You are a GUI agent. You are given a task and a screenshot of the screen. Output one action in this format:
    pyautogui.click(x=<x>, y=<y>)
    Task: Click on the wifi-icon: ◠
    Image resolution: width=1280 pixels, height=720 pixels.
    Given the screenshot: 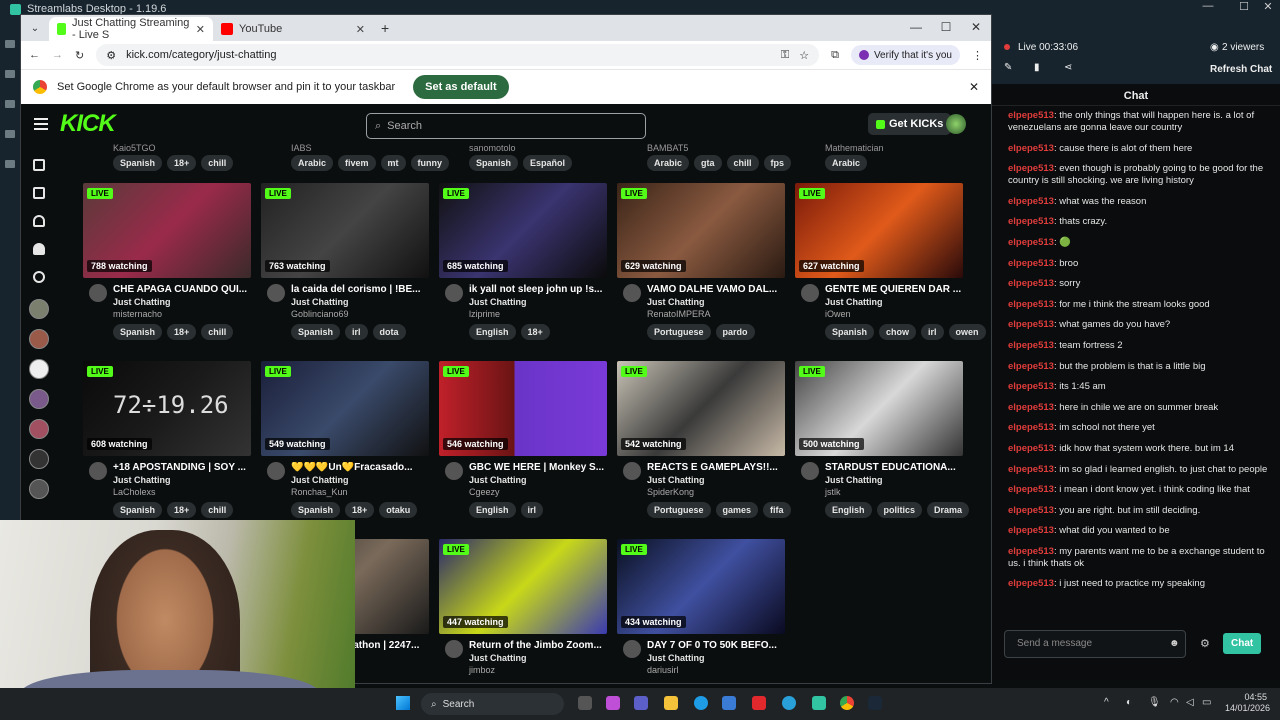 What is the action you would take?
    pyautogui.click(x=1174, y=702)
    